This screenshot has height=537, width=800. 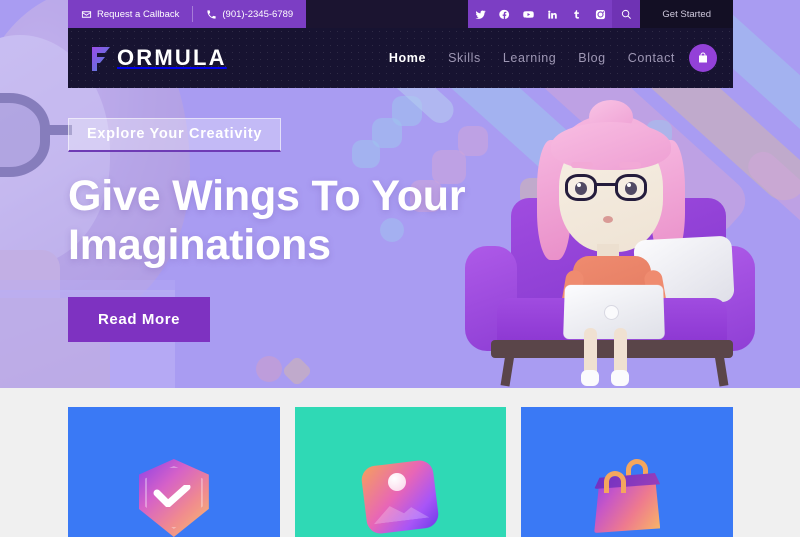 I want to click on phone-label: (901)-2345-6789, so click(x=258, y=14).